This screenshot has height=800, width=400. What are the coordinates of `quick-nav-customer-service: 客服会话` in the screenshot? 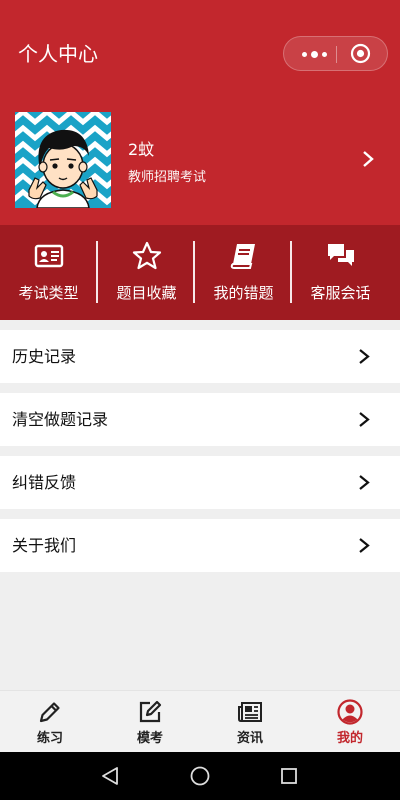 It's located at (340, 272).